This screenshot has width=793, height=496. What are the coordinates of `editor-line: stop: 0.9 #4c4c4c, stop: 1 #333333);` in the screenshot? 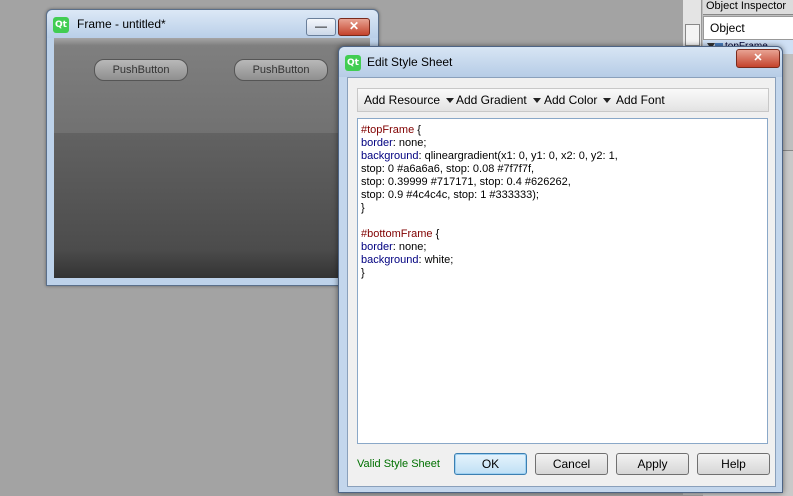 It's located at (564, 195).